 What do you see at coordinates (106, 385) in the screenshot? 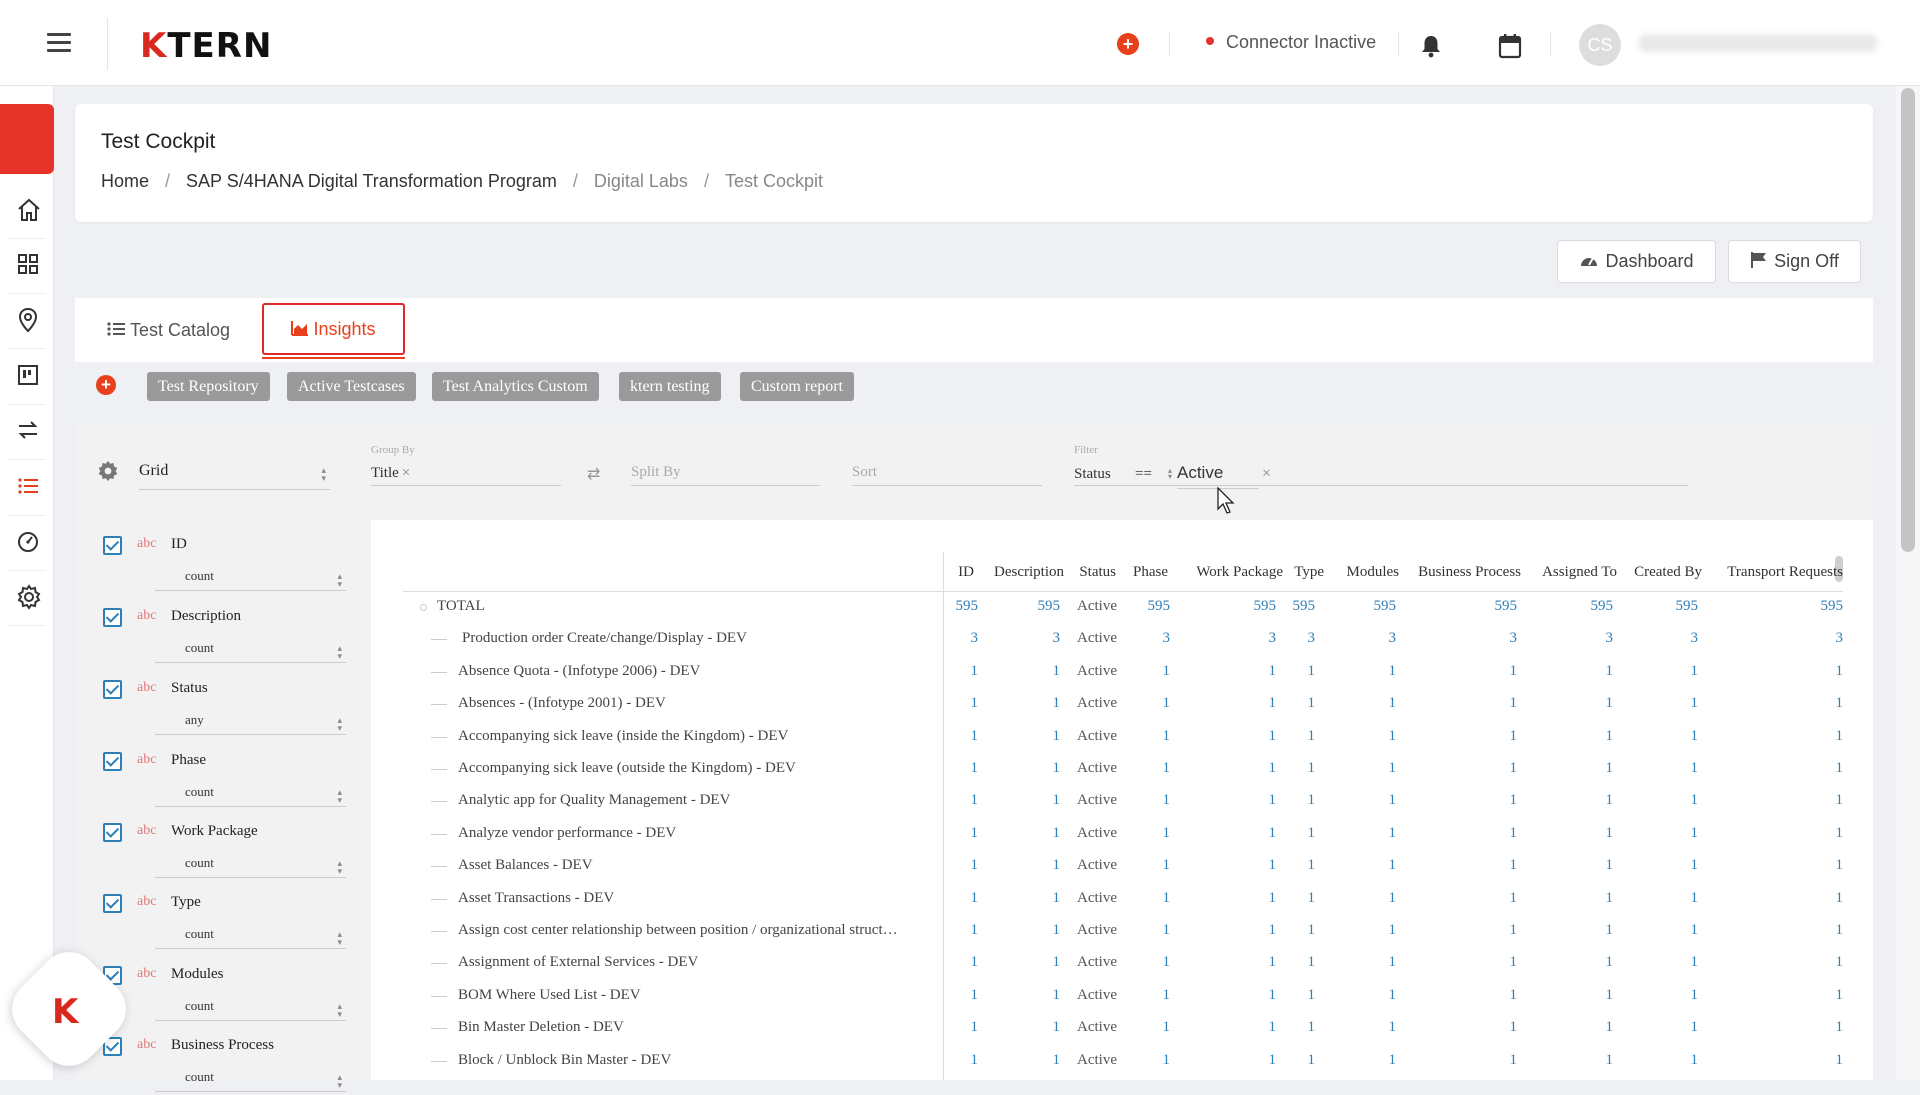
I see `add-report-icon: +` at bounding box center [106, 385].